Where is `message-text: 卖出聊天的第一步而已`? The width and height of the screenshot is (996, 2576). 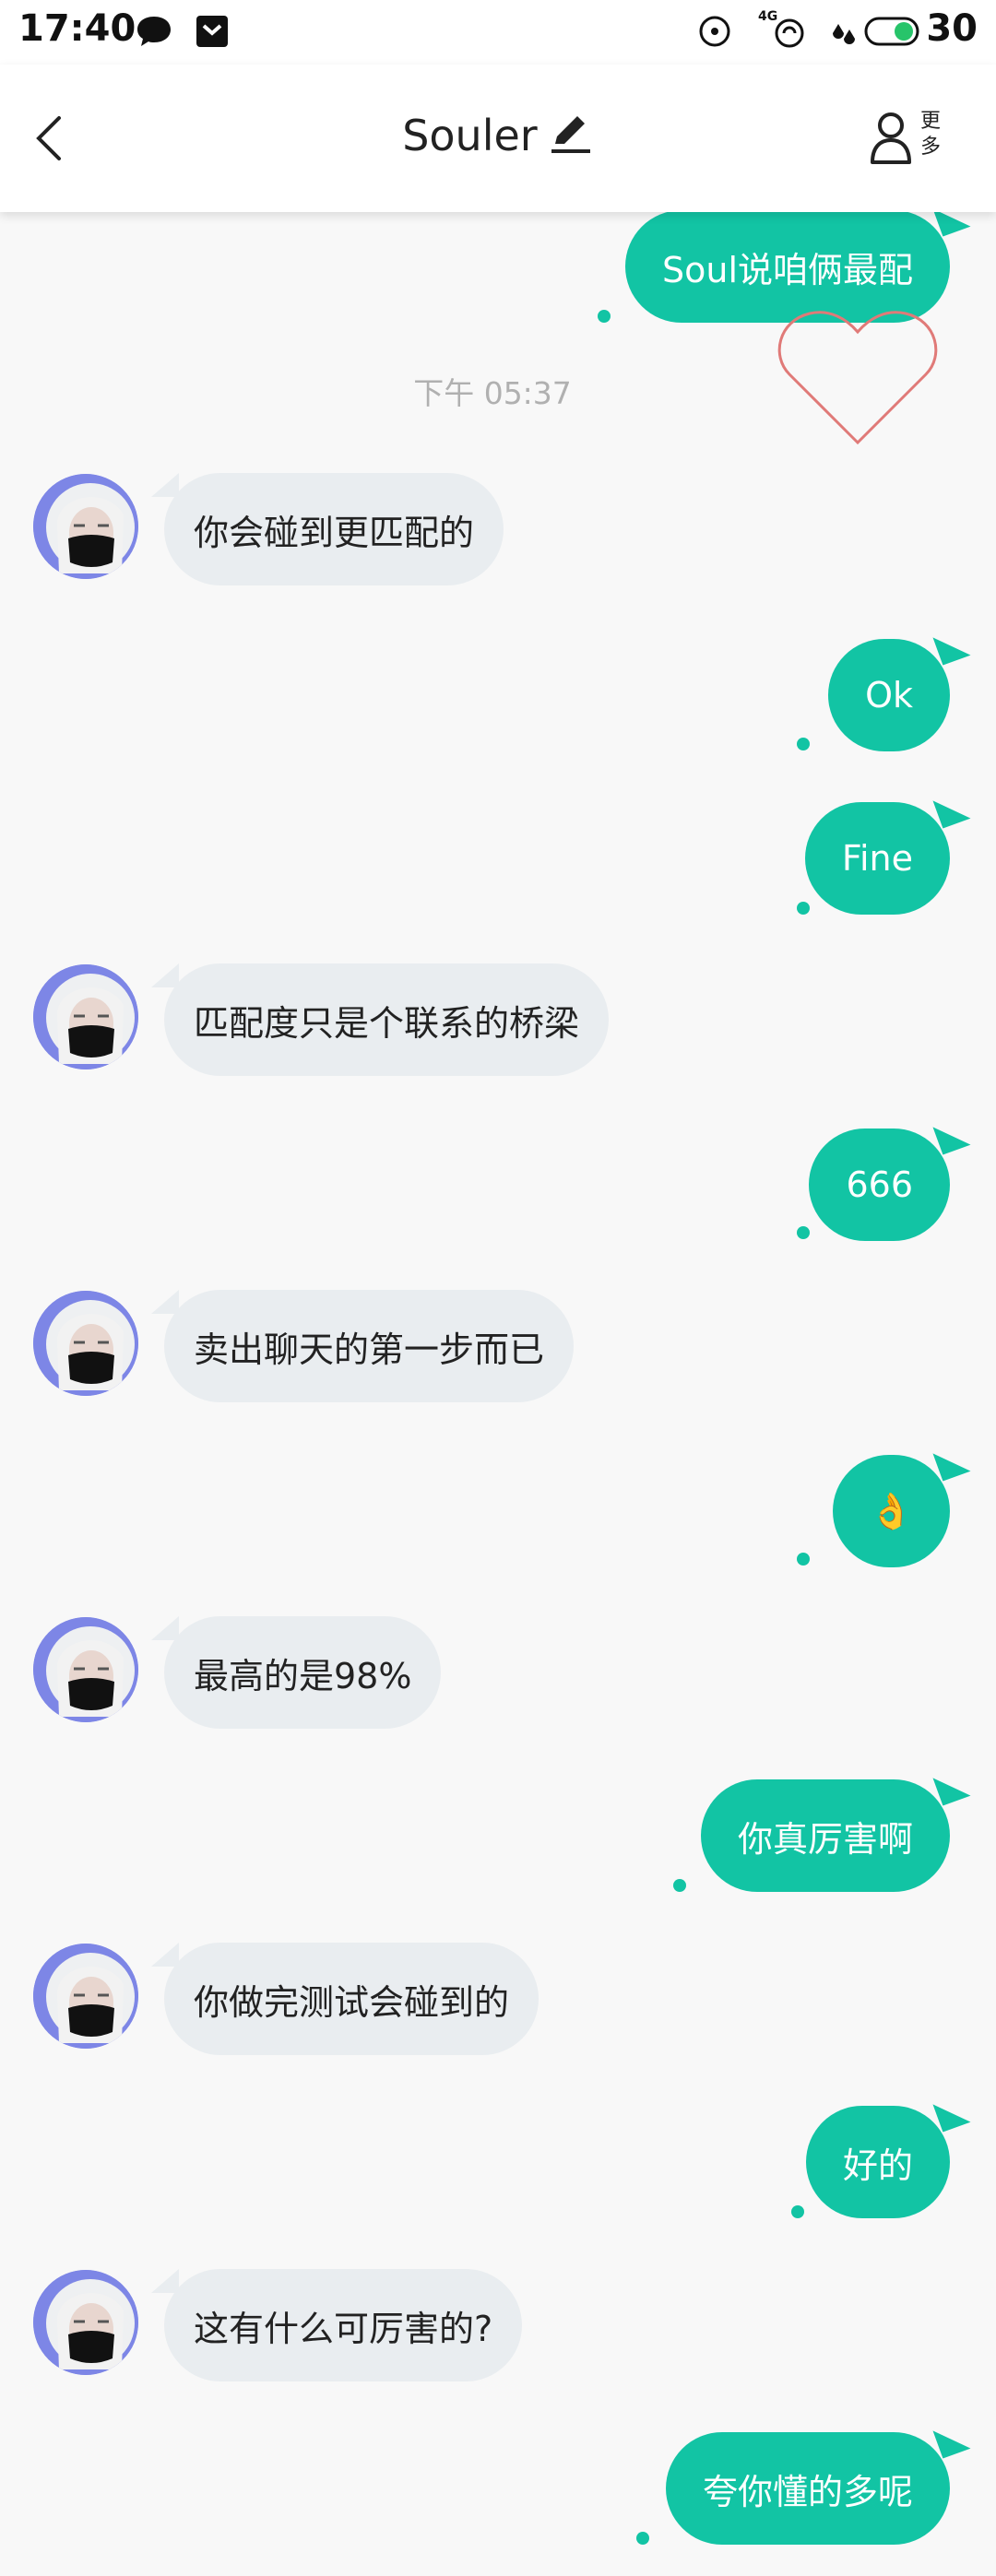 message-text: 卖出聊天的第一步而已 is located at coordinates (369, 1349).